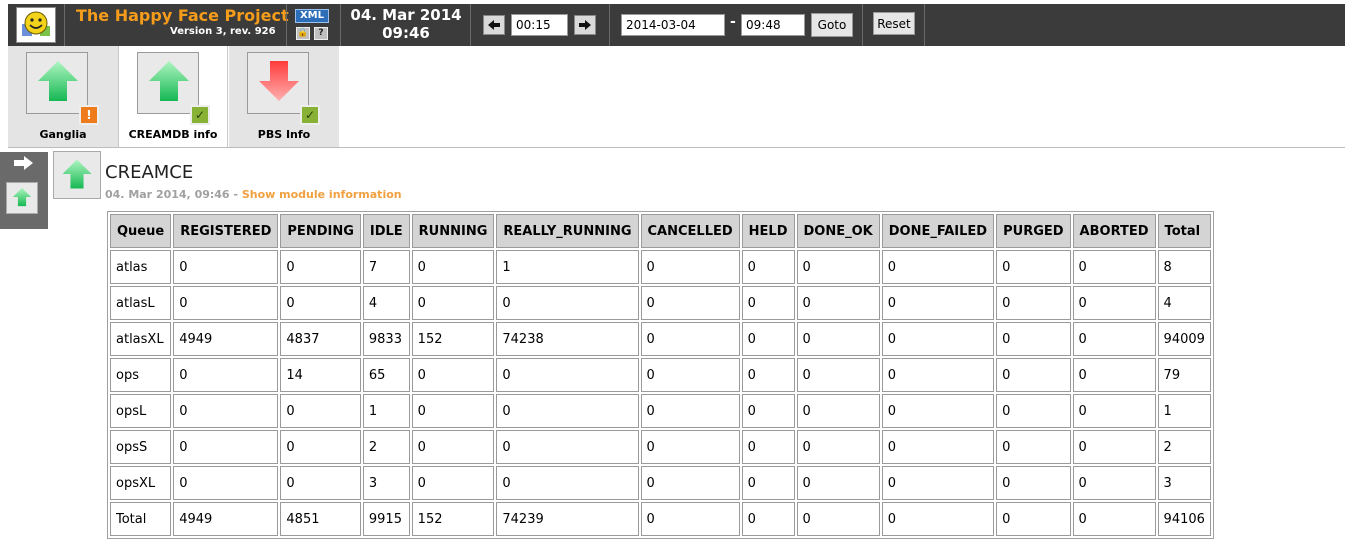  I want to click on goto-button: Goto, so click(832, 25).